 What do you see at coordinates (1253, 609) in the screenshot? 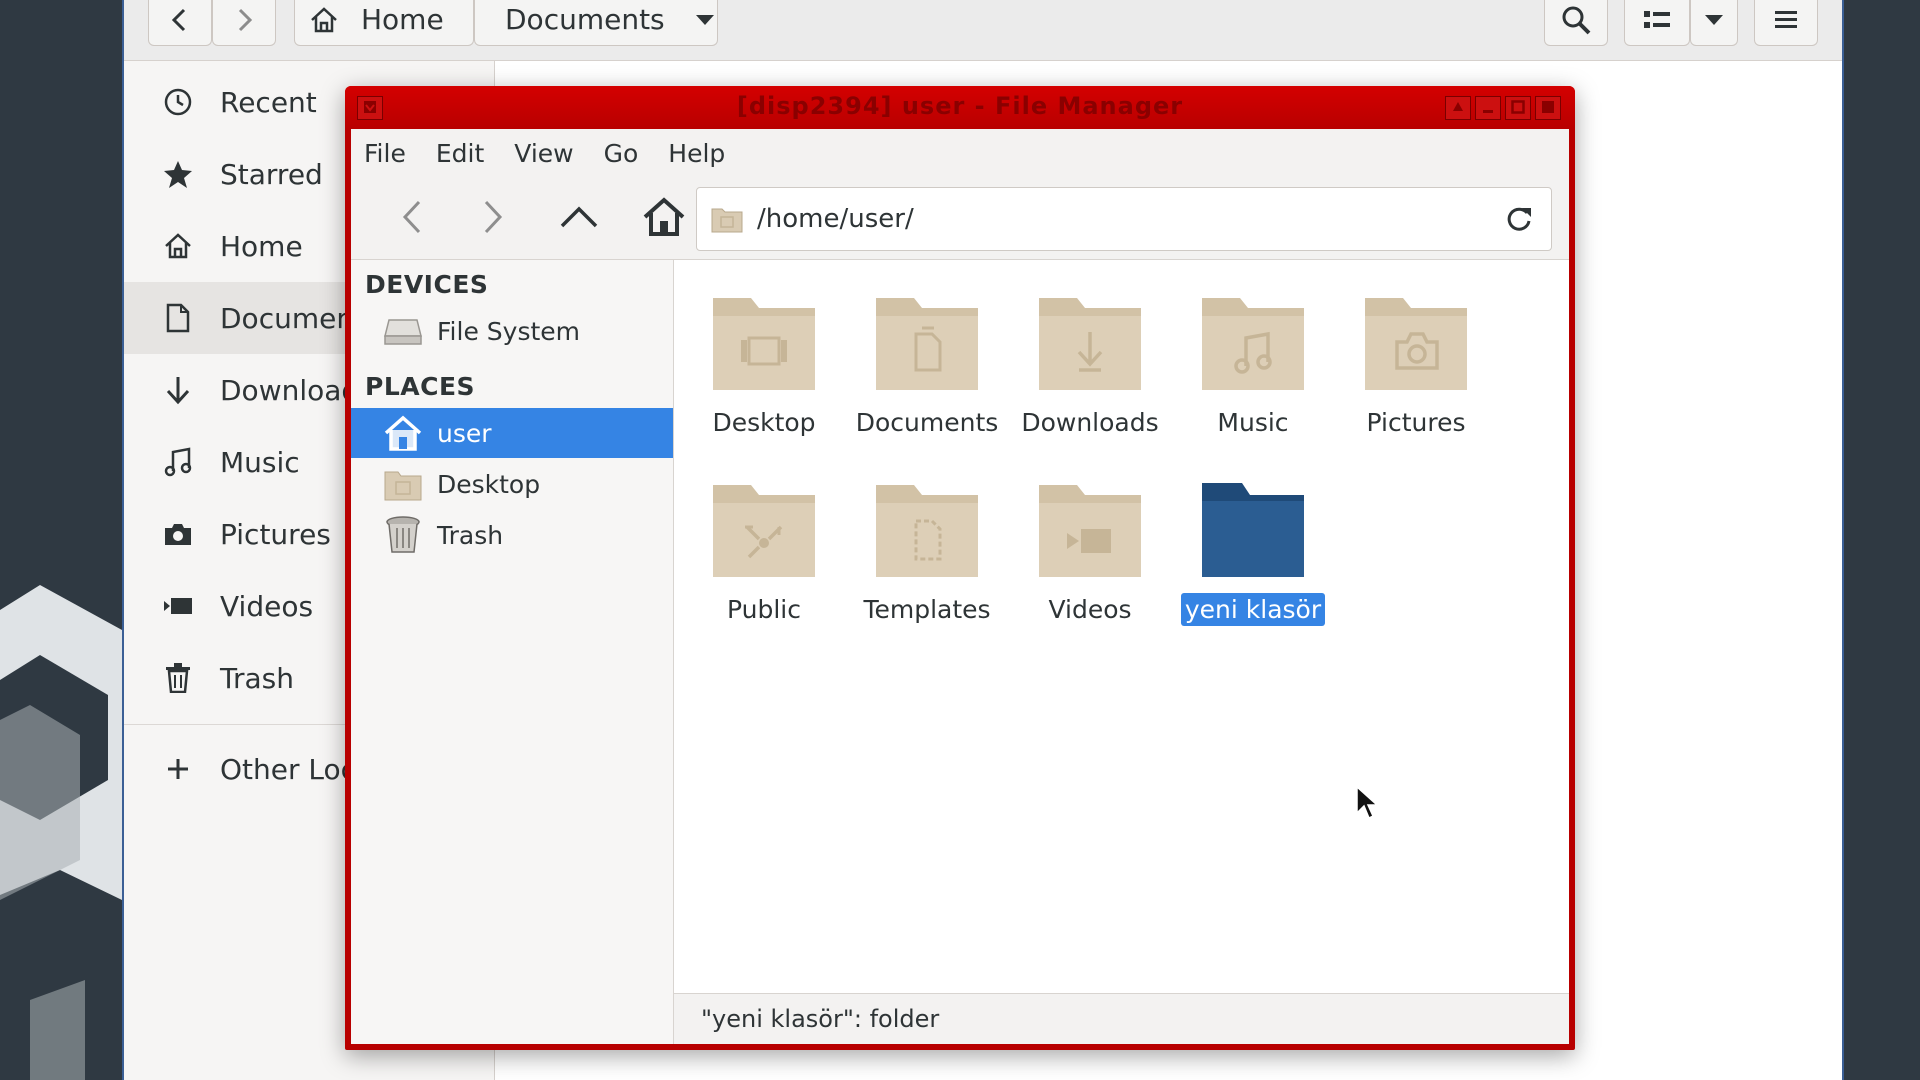
I see `file-name: yeni klasör` at bounding box center [1253, 609].